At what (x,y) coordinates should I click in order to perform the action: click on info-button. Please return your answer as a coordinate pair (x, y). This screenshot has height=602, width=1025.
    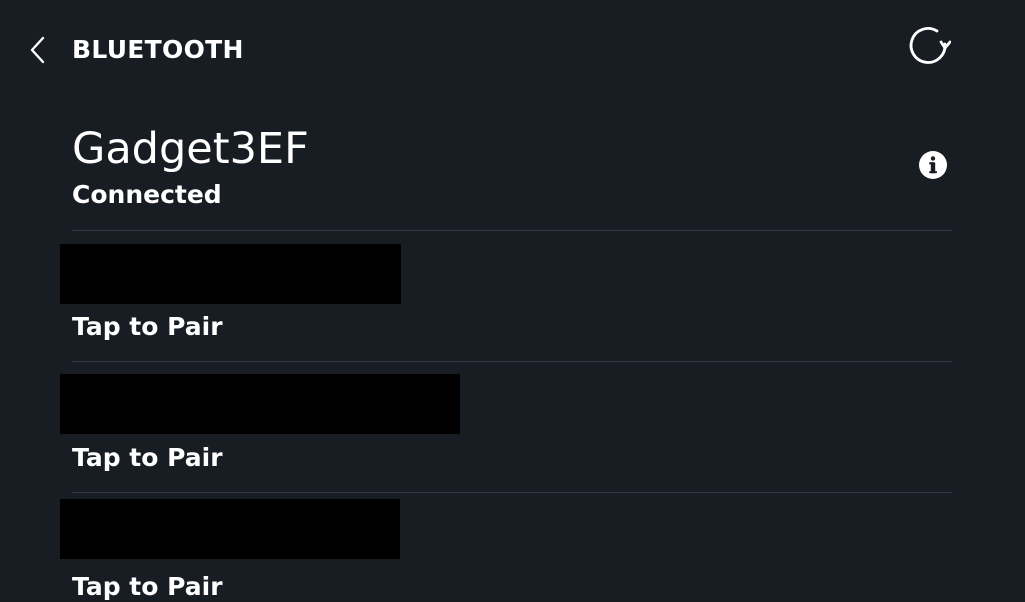
    Looking at the image, I should click on (933, 165).